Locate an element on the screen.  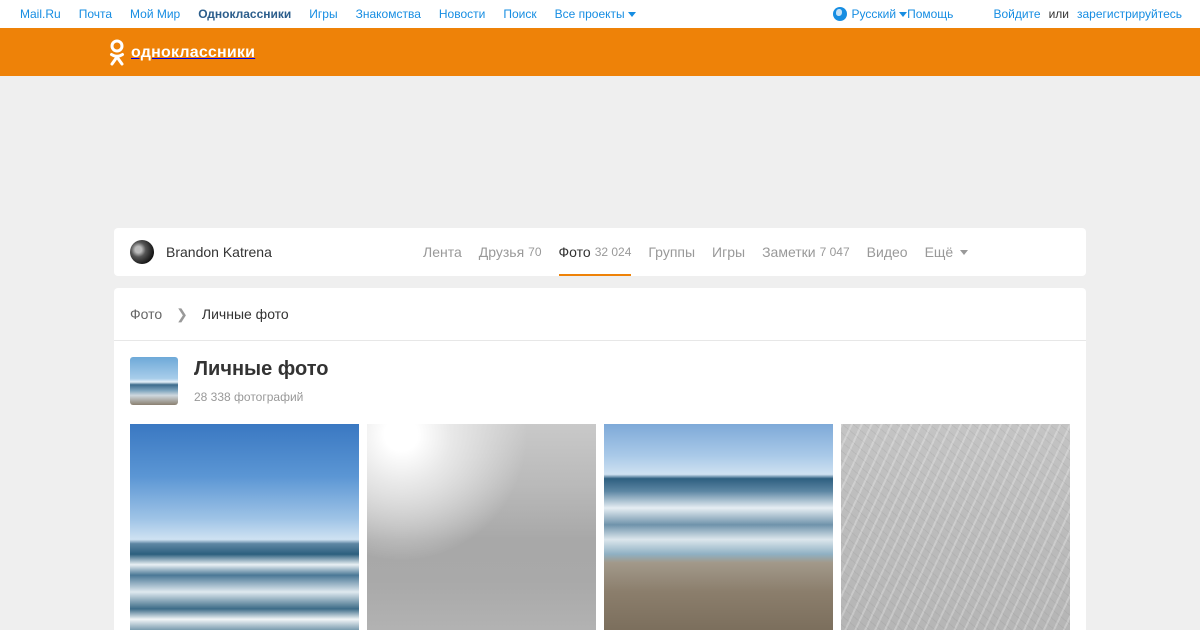
tab-more: Ещё is located at coordinates (947, 252).